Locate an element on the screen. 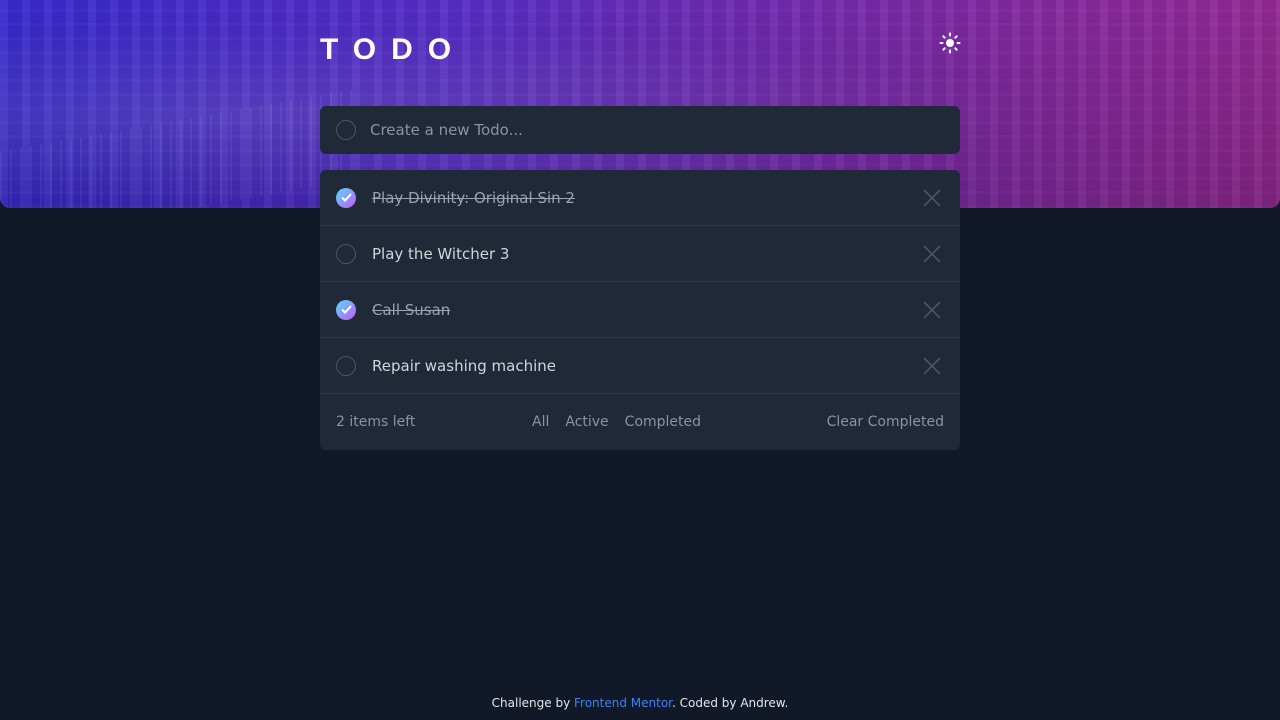  todo-item: Call Susan is located at coordinates (640, 310).